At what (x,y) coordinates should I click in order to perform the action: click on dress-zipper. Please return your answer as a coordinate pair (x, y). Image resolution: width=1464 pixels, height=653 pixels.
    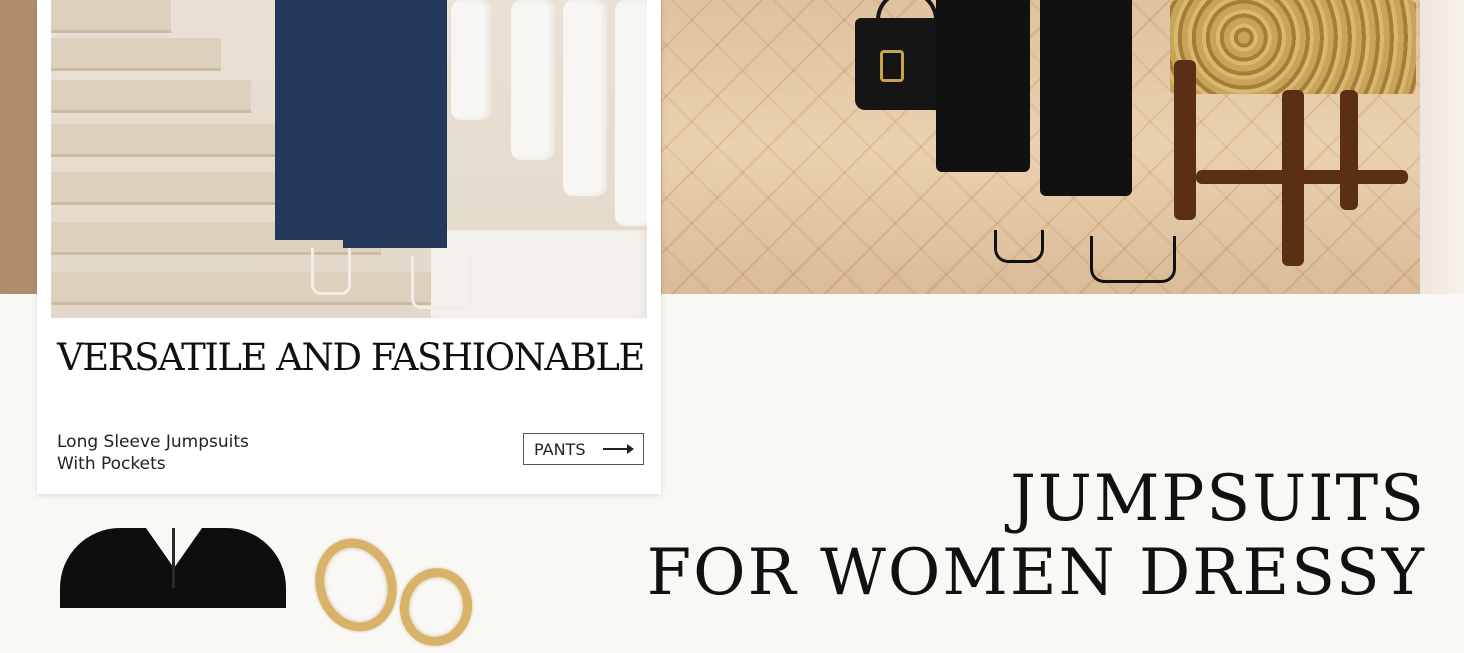
    Looking at the image, I should click on (173, 558).